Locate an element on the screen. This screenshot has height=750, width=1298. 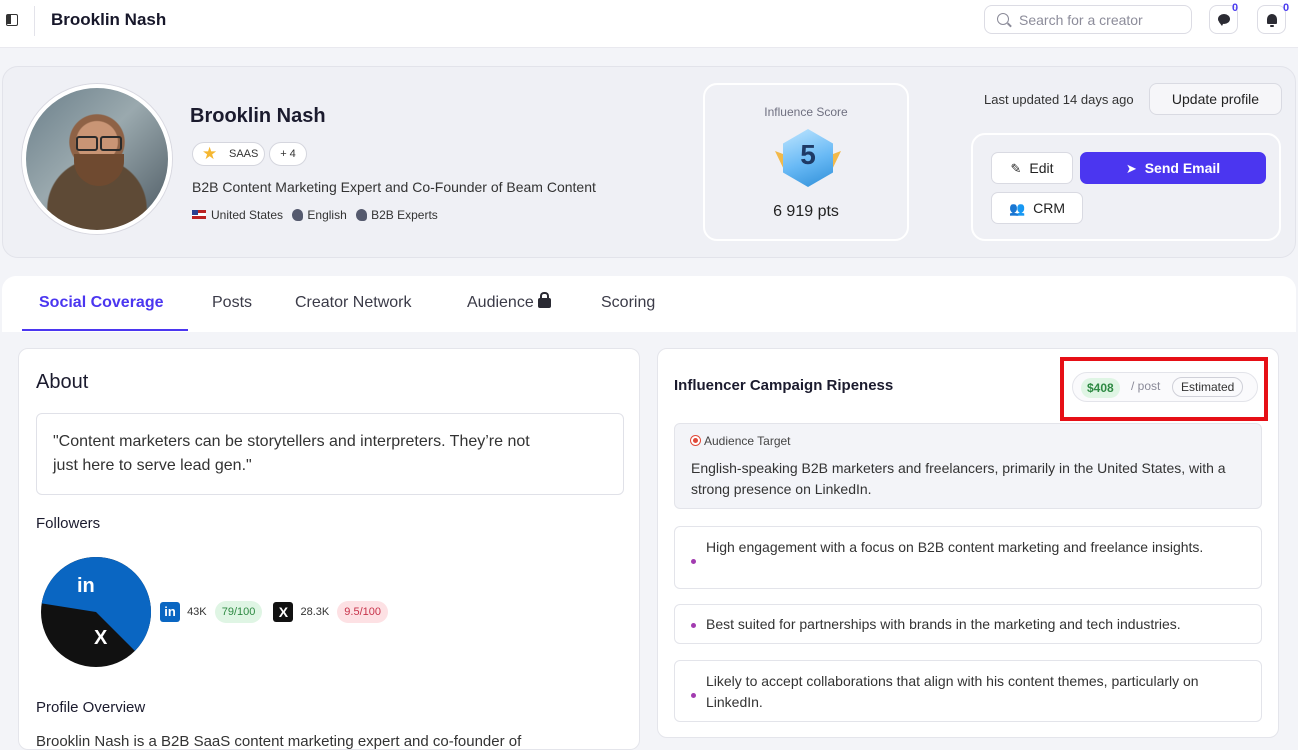
search-input is located at coordinates (1102, 20).